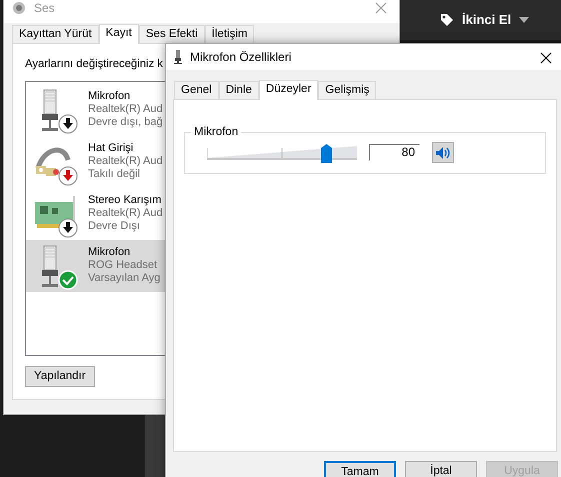 The height and width of the screenshot is (477, 561). I want to click on device-name: Stereo Karışım, so click(125, 201).